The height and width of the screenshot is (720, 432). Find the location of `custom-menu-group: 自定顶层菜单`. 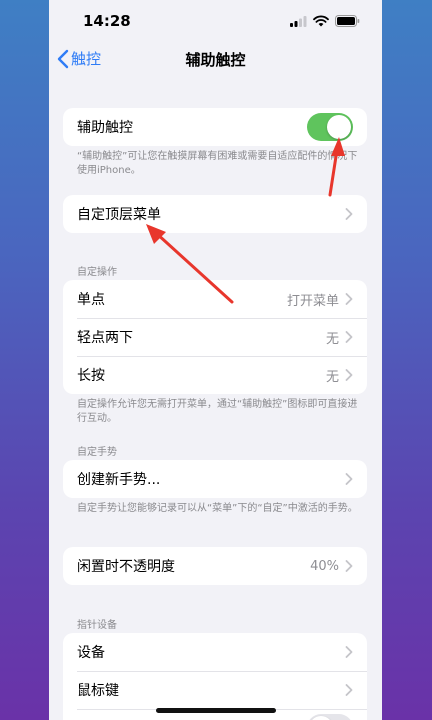

custom-menu-group: 自定顶层菜单 is located at coordinates (215, 214).